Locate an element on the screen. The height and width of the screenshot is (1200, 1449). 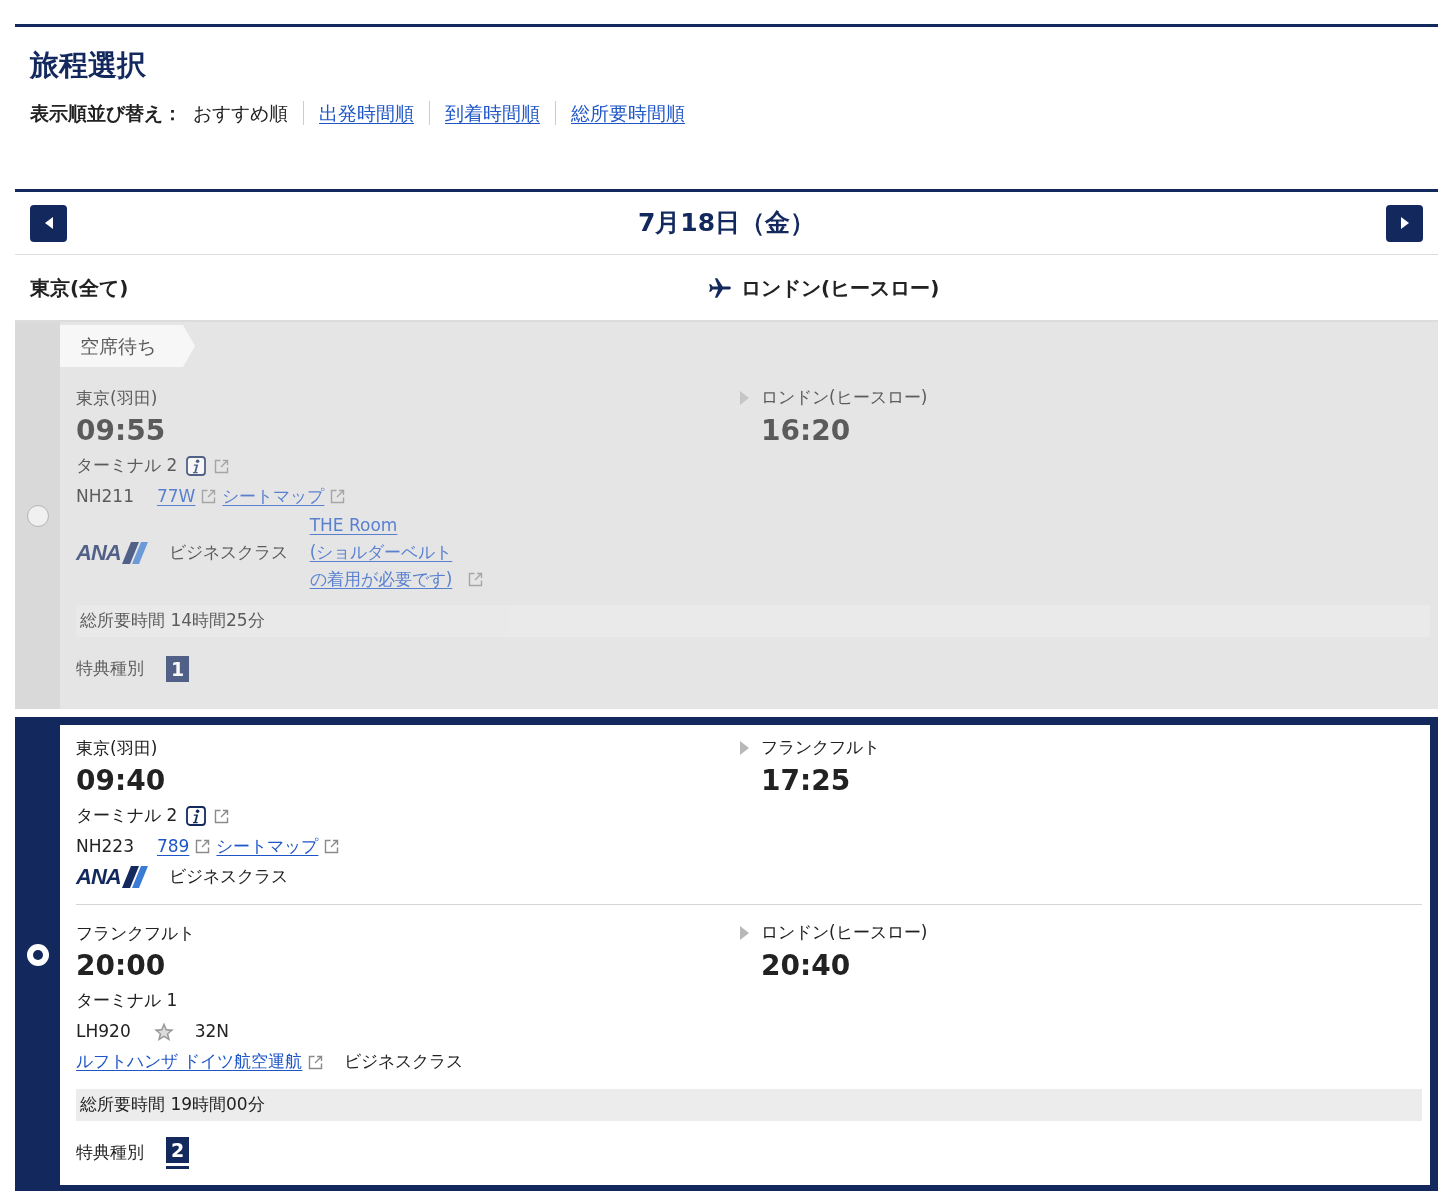
sort-option: 到着時間順 is located at coordinates (492, 113).